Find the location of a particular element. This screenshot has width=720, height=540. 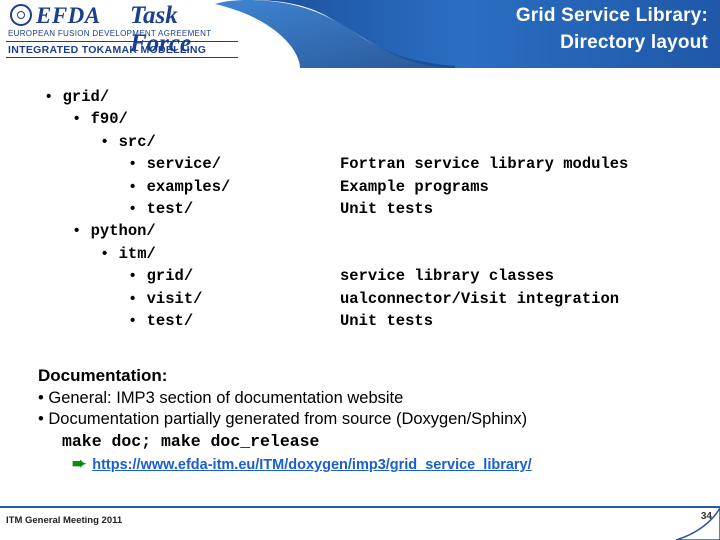

tree-item-label: src/ is located at coordinates (137, 141).